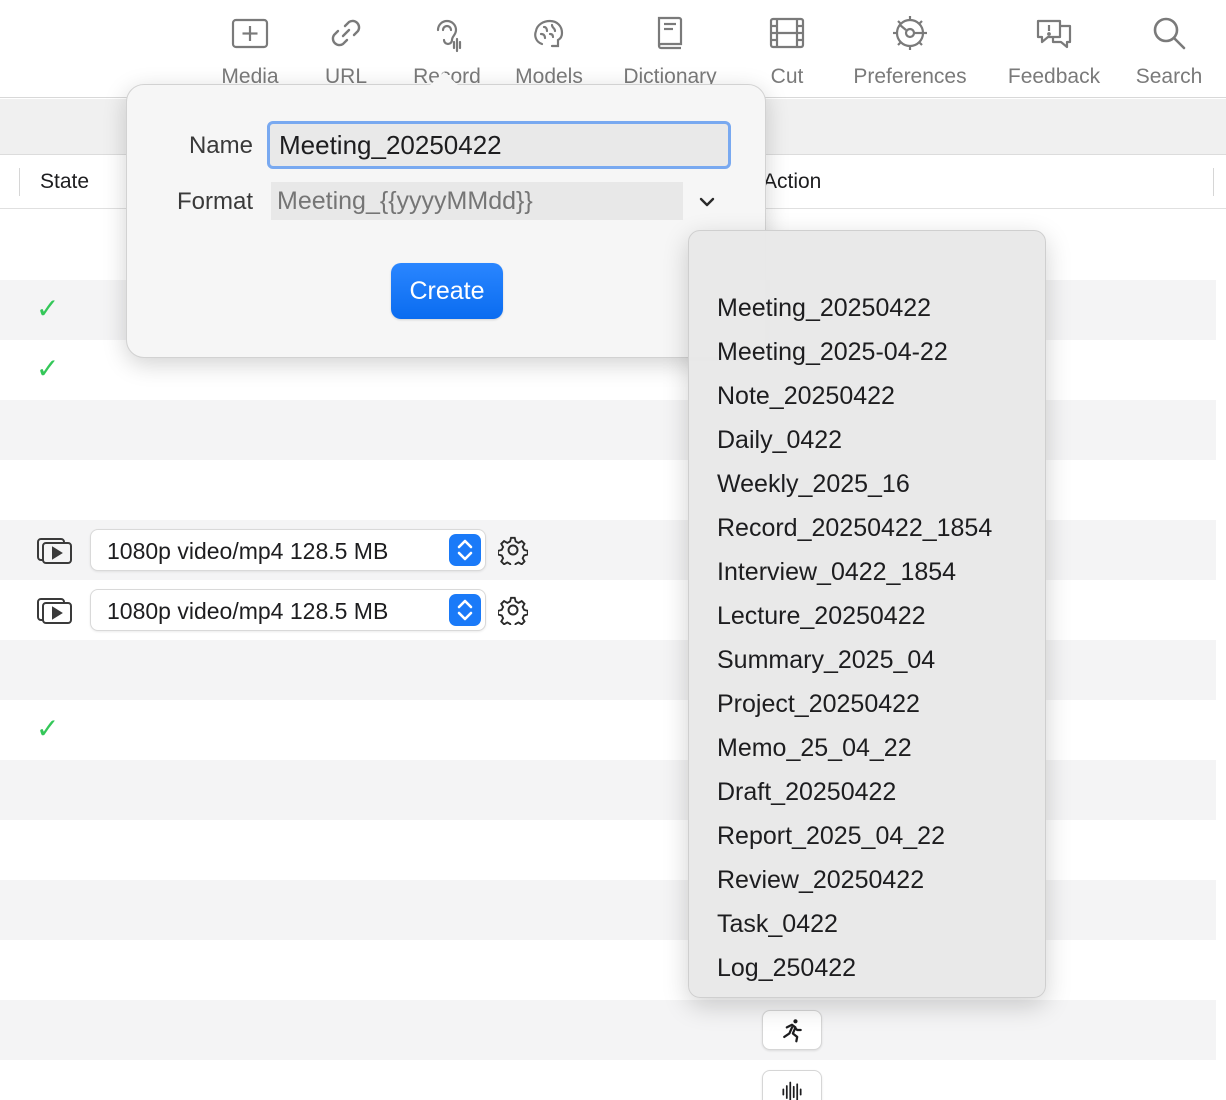 The width and height of the screenshot is (1226, 1100). Describe the element at coordinates (818, 704) in the screenshot. I see `menu-item: Project_20250422` at that location.